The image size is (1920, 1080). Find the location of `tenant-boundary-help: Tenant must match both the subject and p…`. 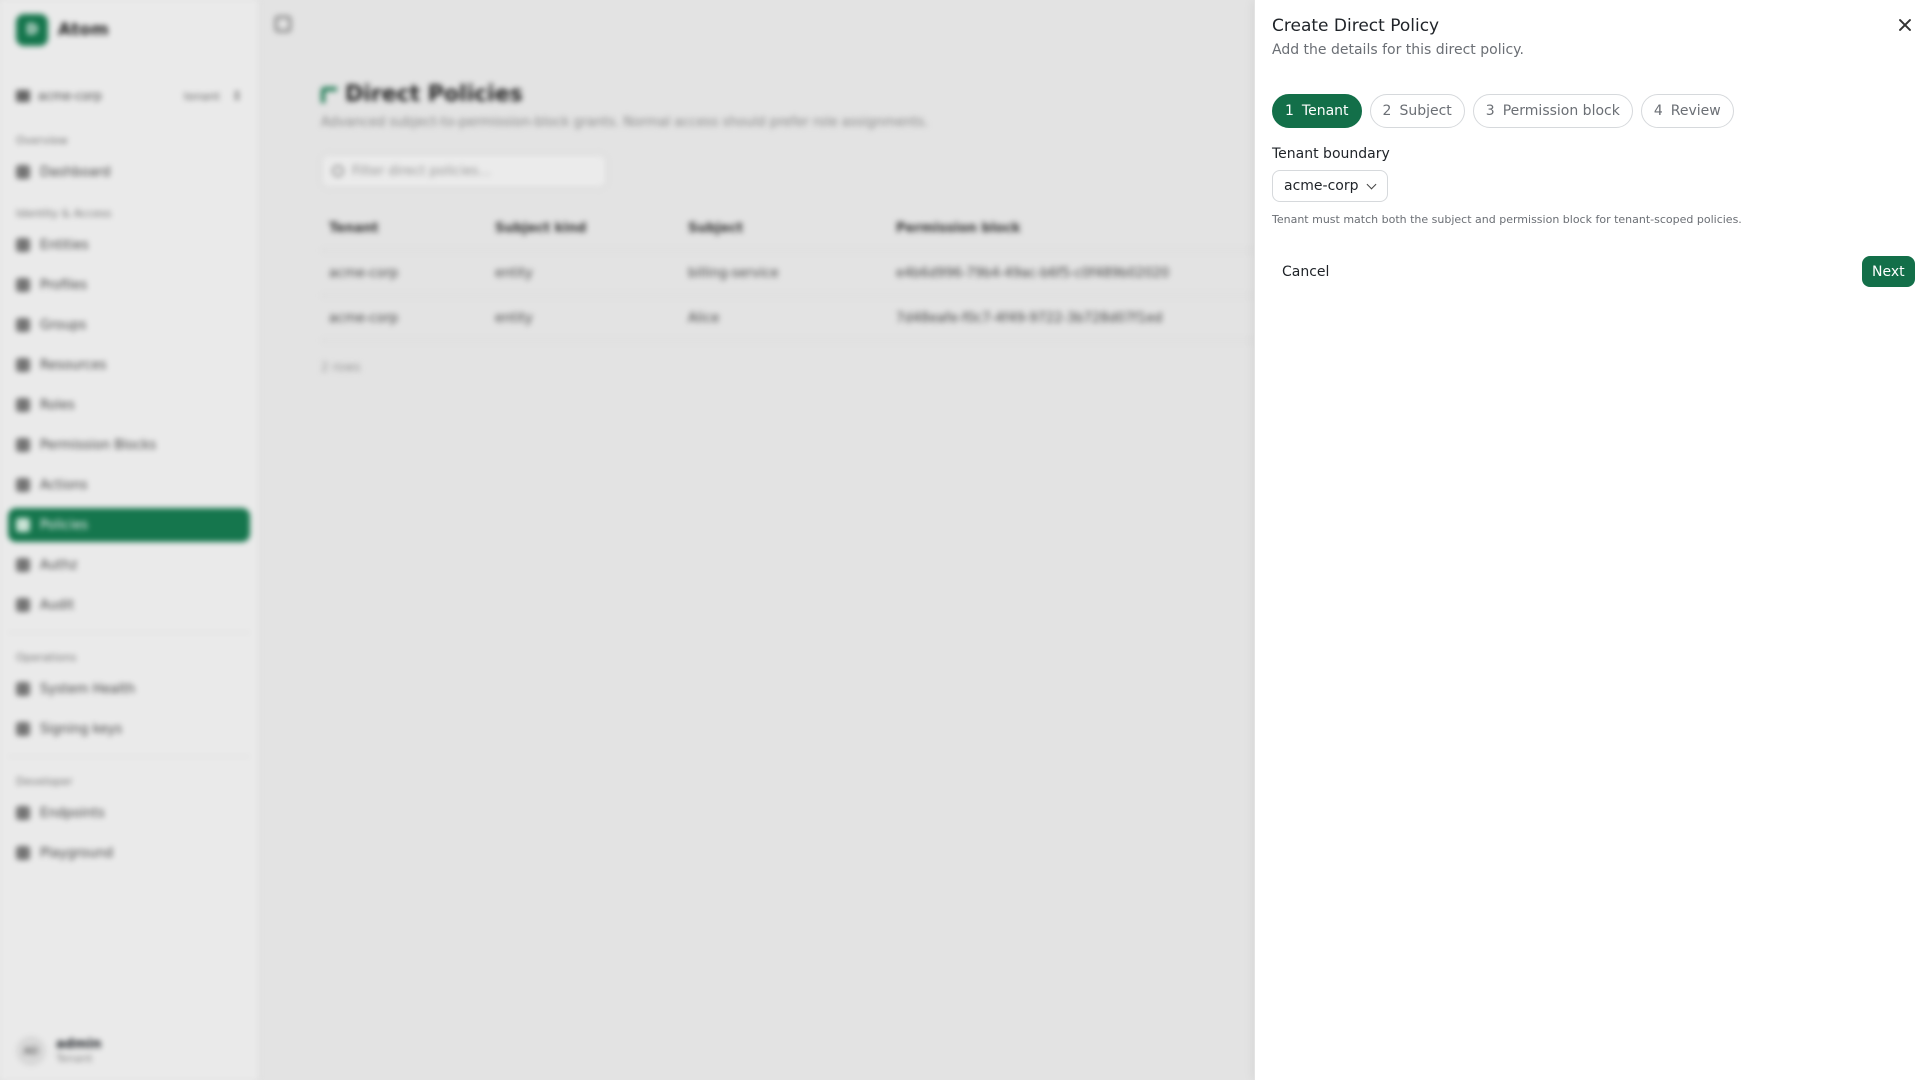

tenant-boundary-help: Tenant must match both the subject and p… is located at coordinates (1507, 219).